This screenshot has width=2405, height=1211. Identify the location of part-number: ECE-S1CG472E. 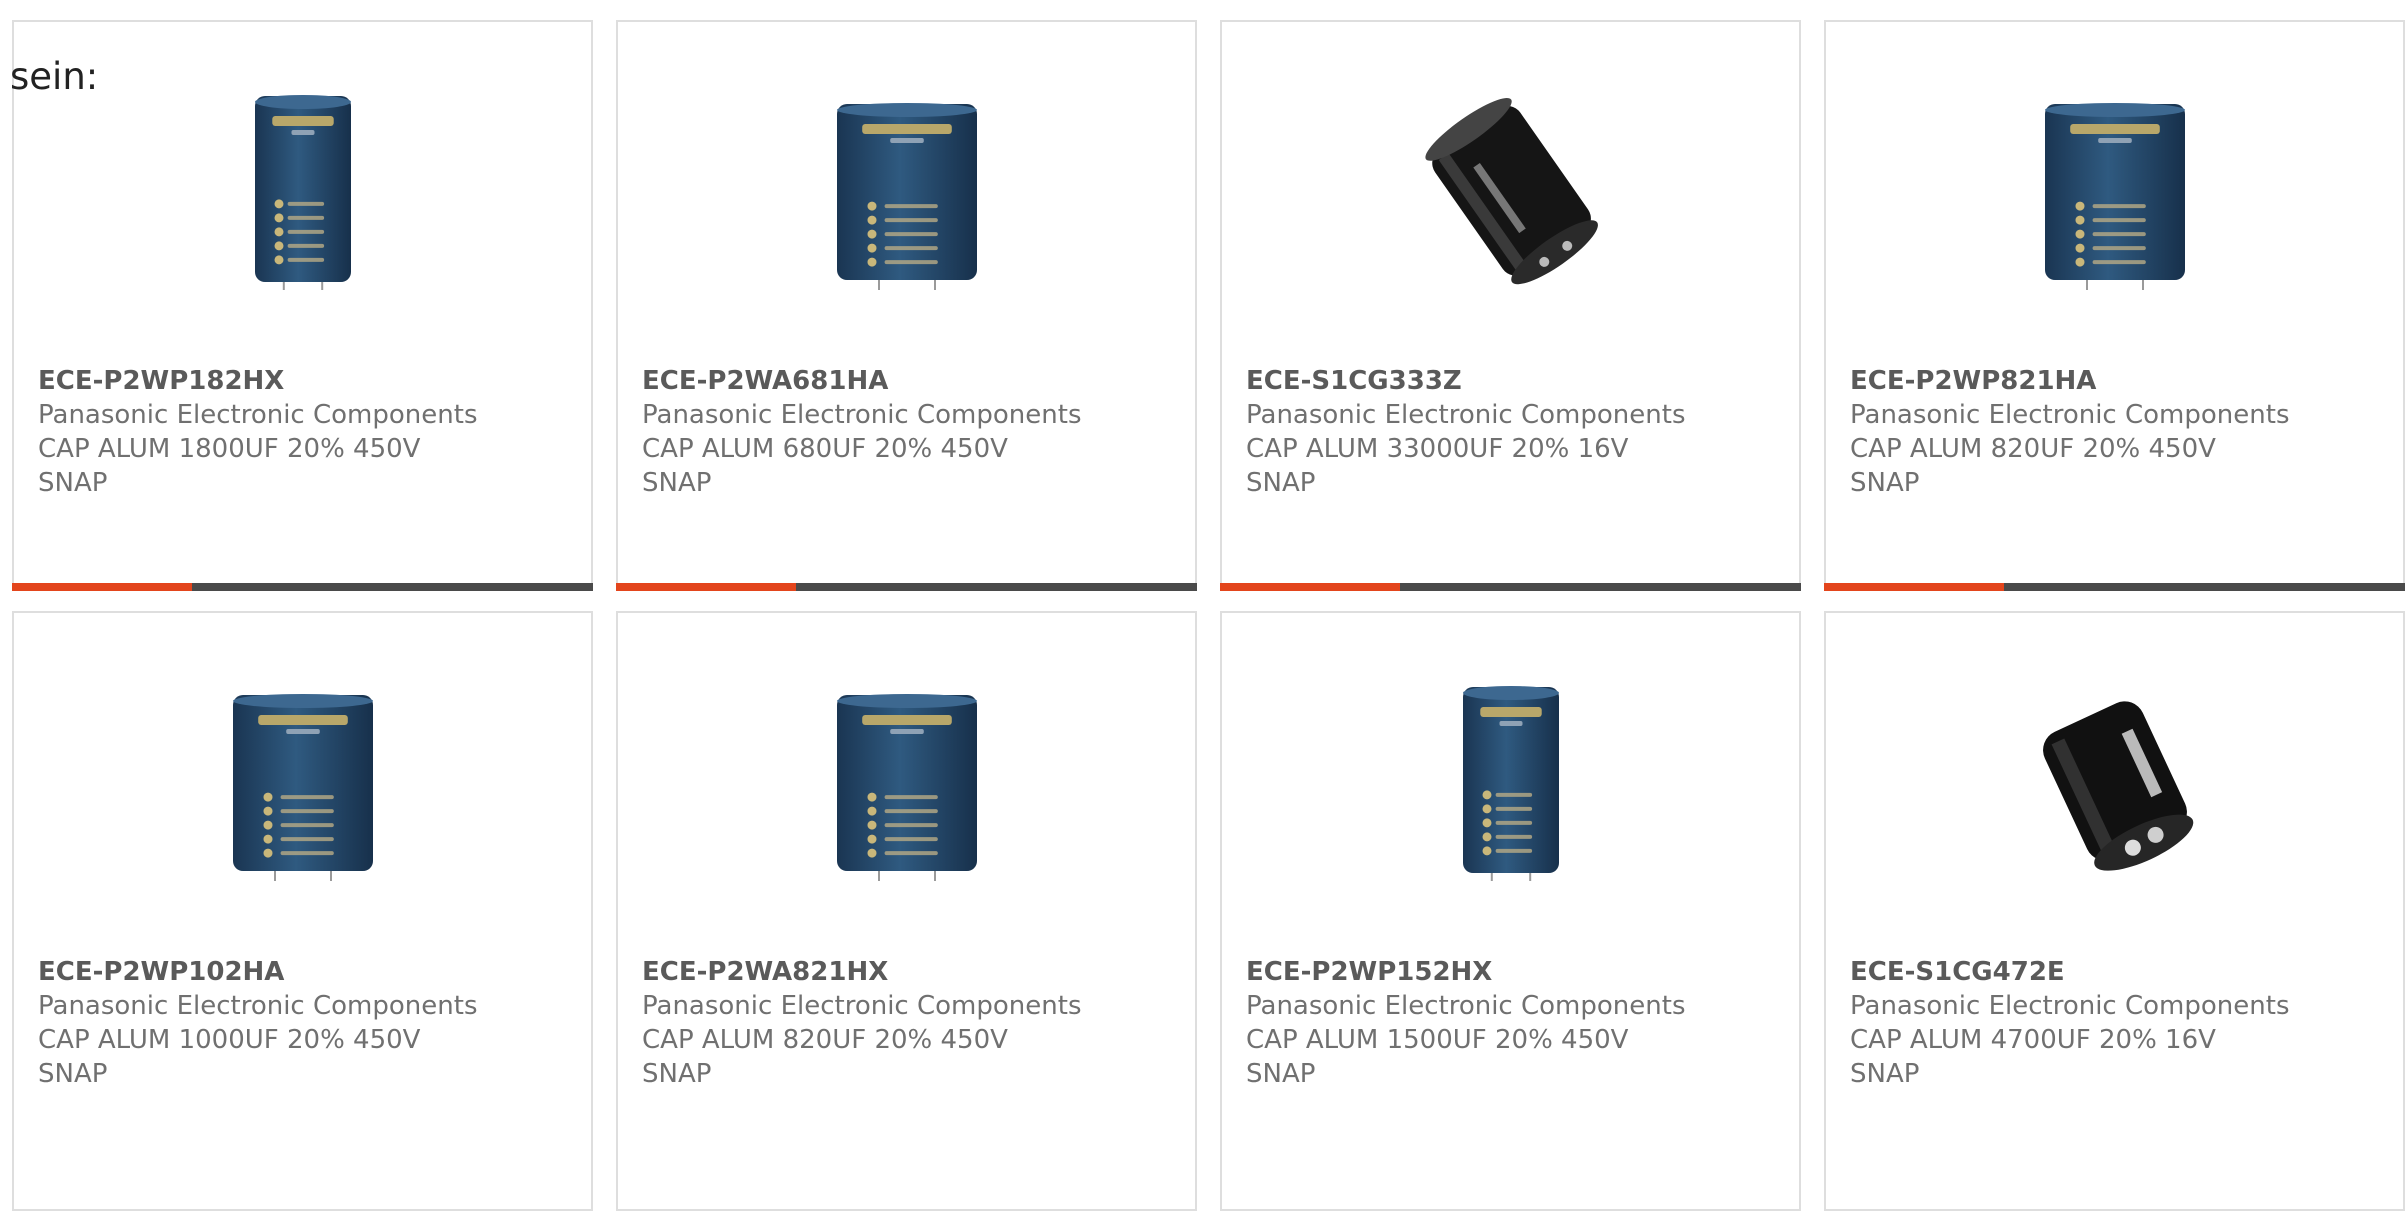
(2116, 972).